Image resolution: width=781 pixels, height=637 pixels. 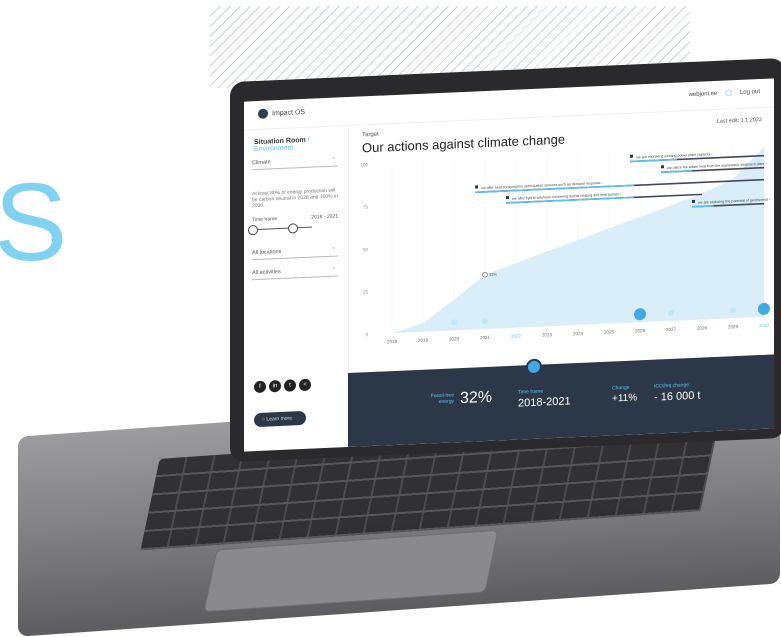 I want to click on current-marker-label: 32%, so click(x=493, y=274).